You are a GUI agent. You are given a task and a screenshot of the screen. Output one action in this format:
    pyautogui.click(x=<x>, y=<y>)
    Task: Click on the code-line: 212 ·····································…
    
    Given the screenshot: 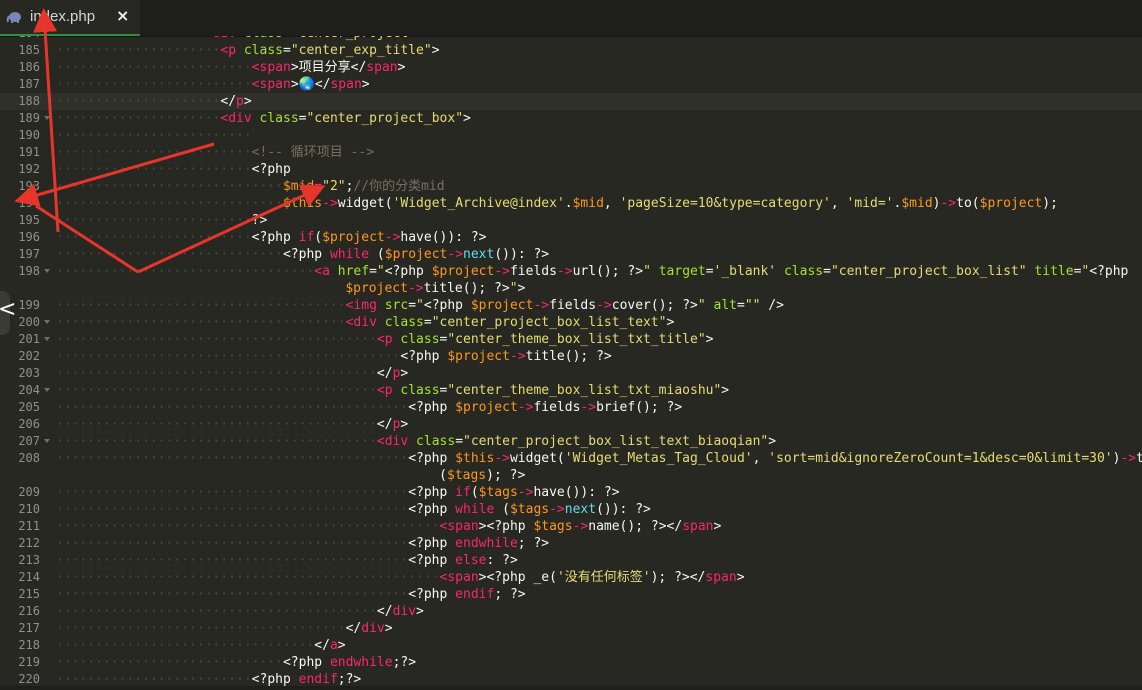 What is the action you would take?
    pyautogui.click(x=571, y=543)
    